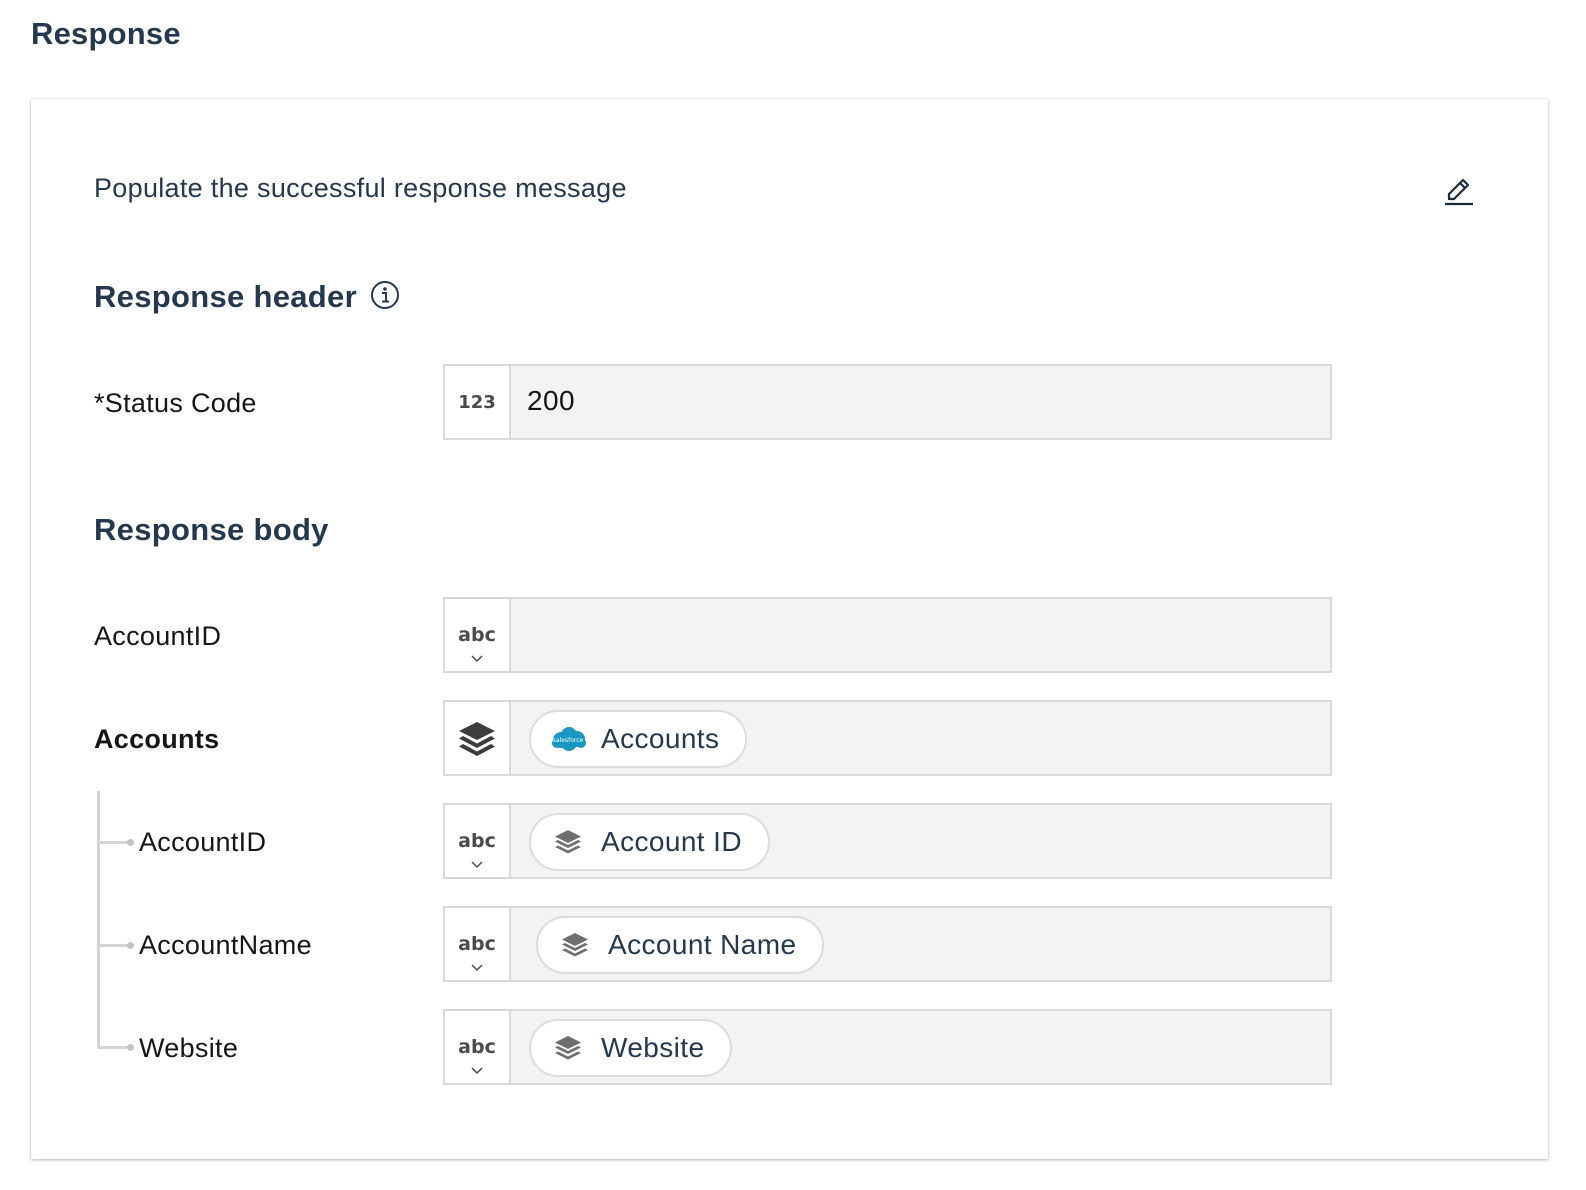 The width and height of the screenshot is (1586, 1190). Describe the element at coordinates (887, 1047) in the screenshot. I see `child-website-field: abc Website` at that location.